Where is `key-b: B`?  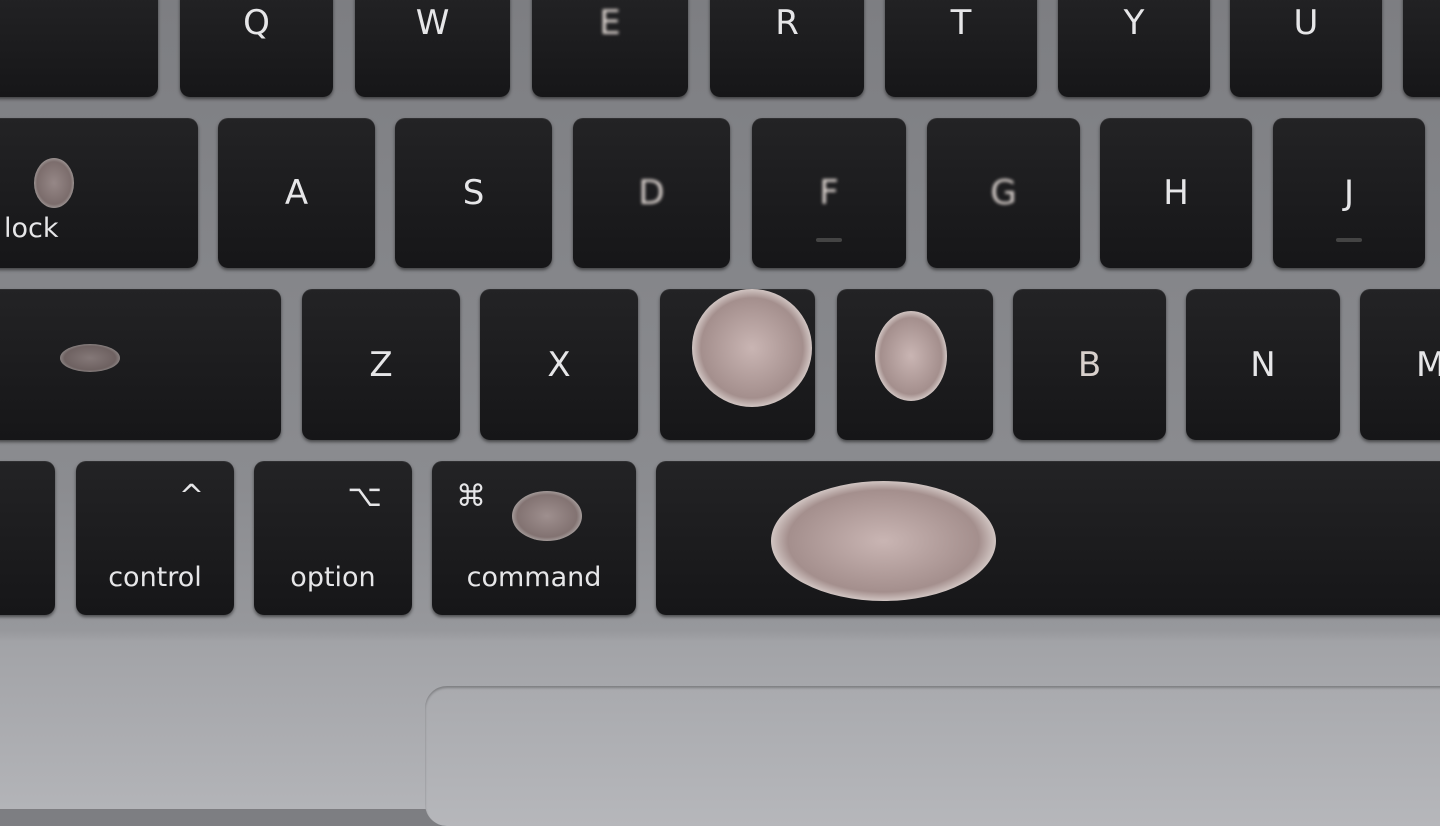
key-b: B is located at coordinates (1089, 364).